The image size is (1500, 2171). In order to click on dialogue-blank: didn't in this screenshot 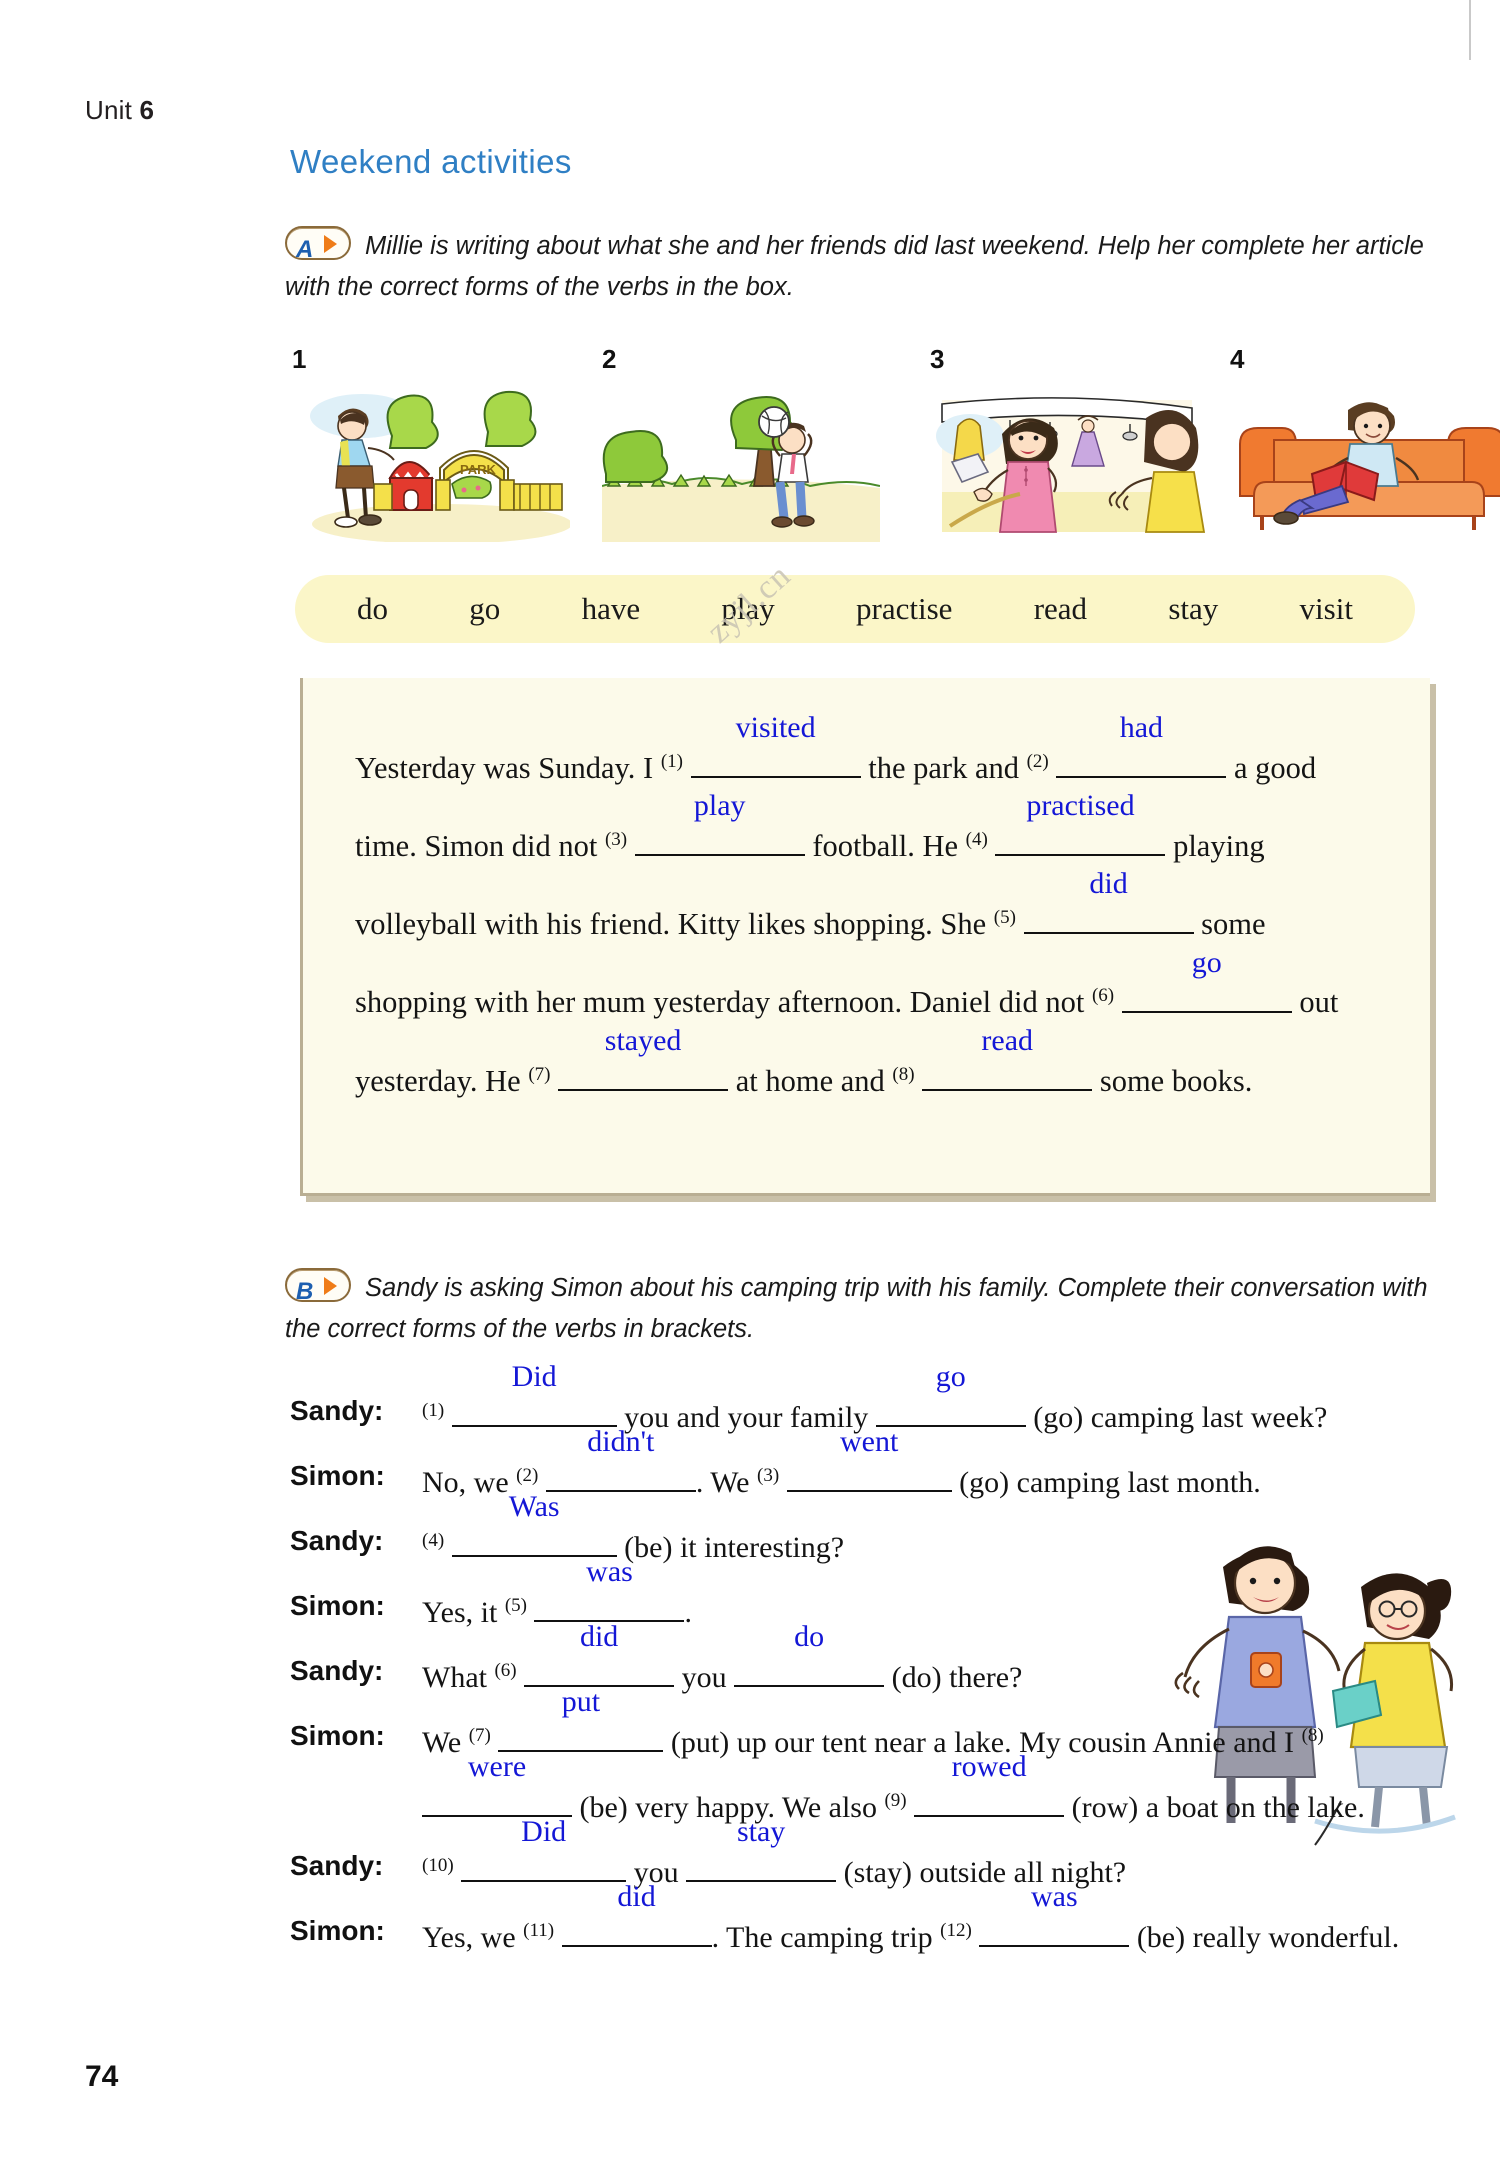, I will do `click(620, 1459)`.